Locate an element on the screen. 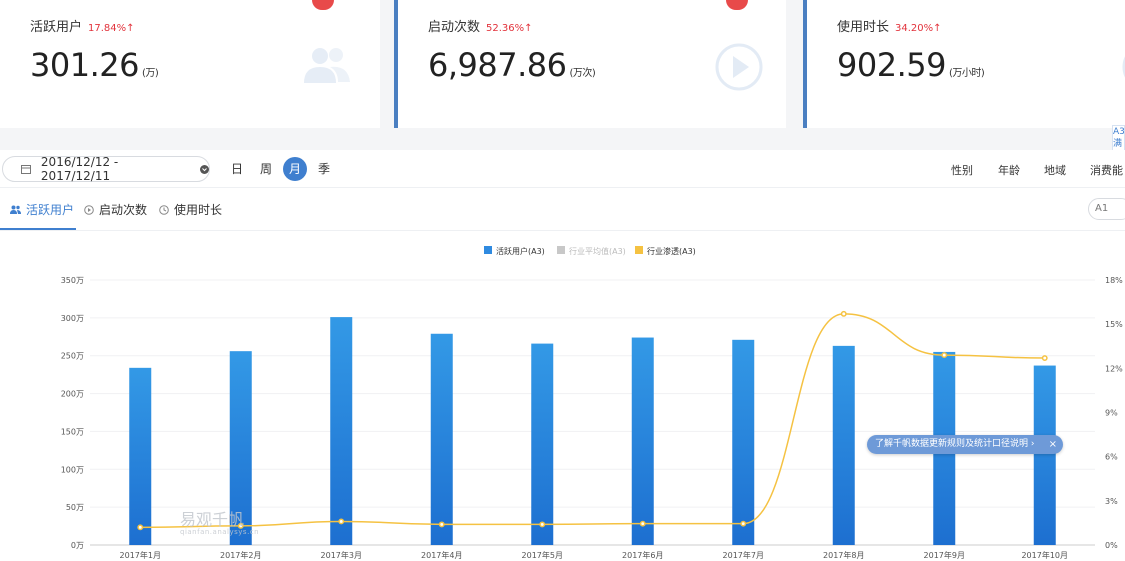  y-right-tick: 6% is located at coordinates (1111, 457).